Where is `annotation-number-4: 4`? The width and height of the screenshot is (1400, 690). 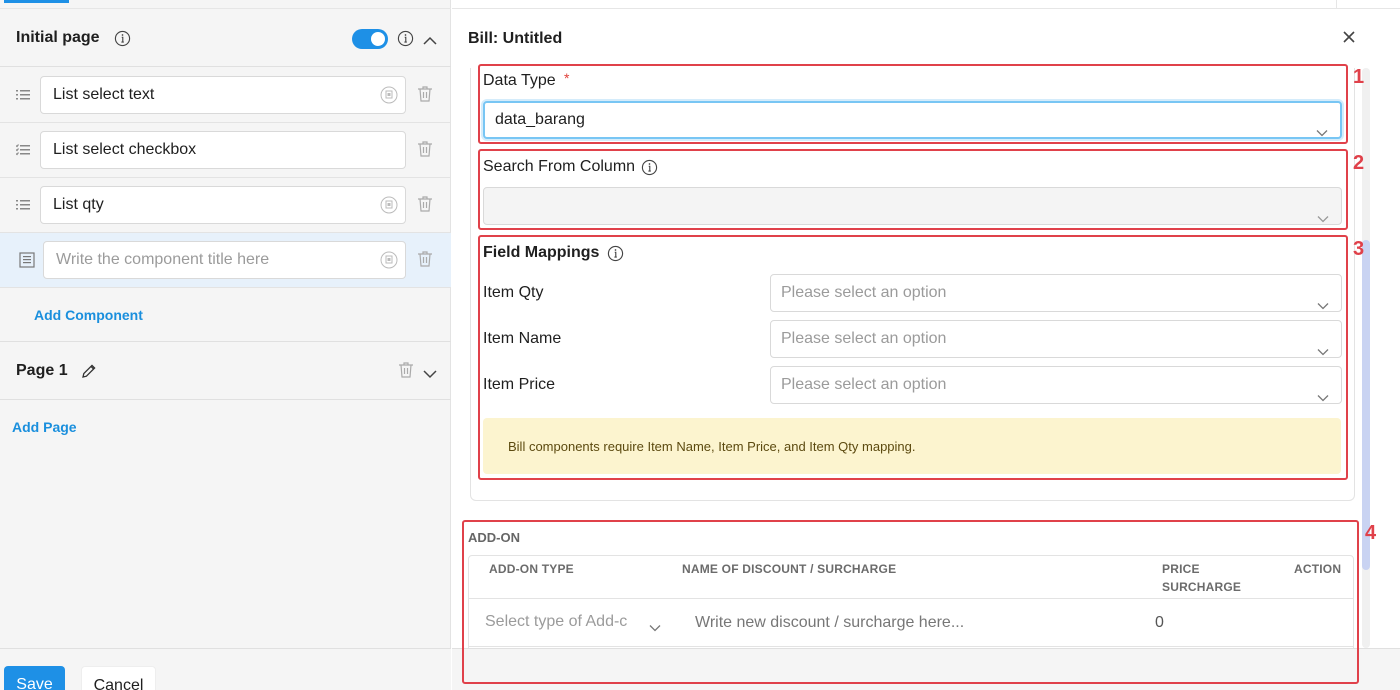
annotation-number-4: 4 is located at coordinates (1371, 533).